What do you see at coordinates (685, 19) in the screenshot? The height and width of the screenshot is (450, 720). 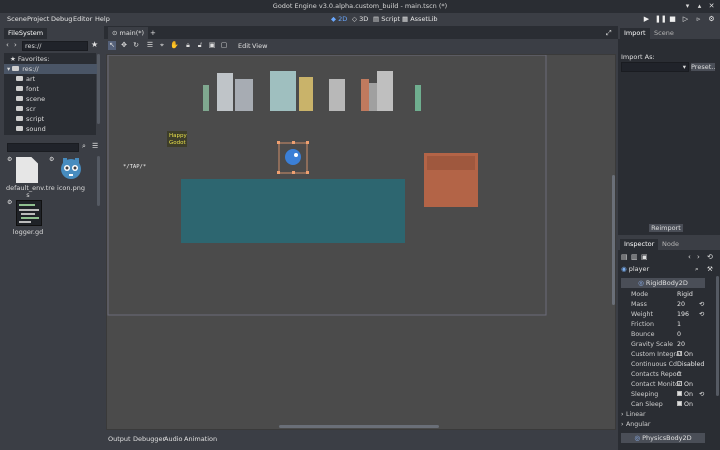 I see `play-scene-icon: ▷` at bounding box center [685, 19].